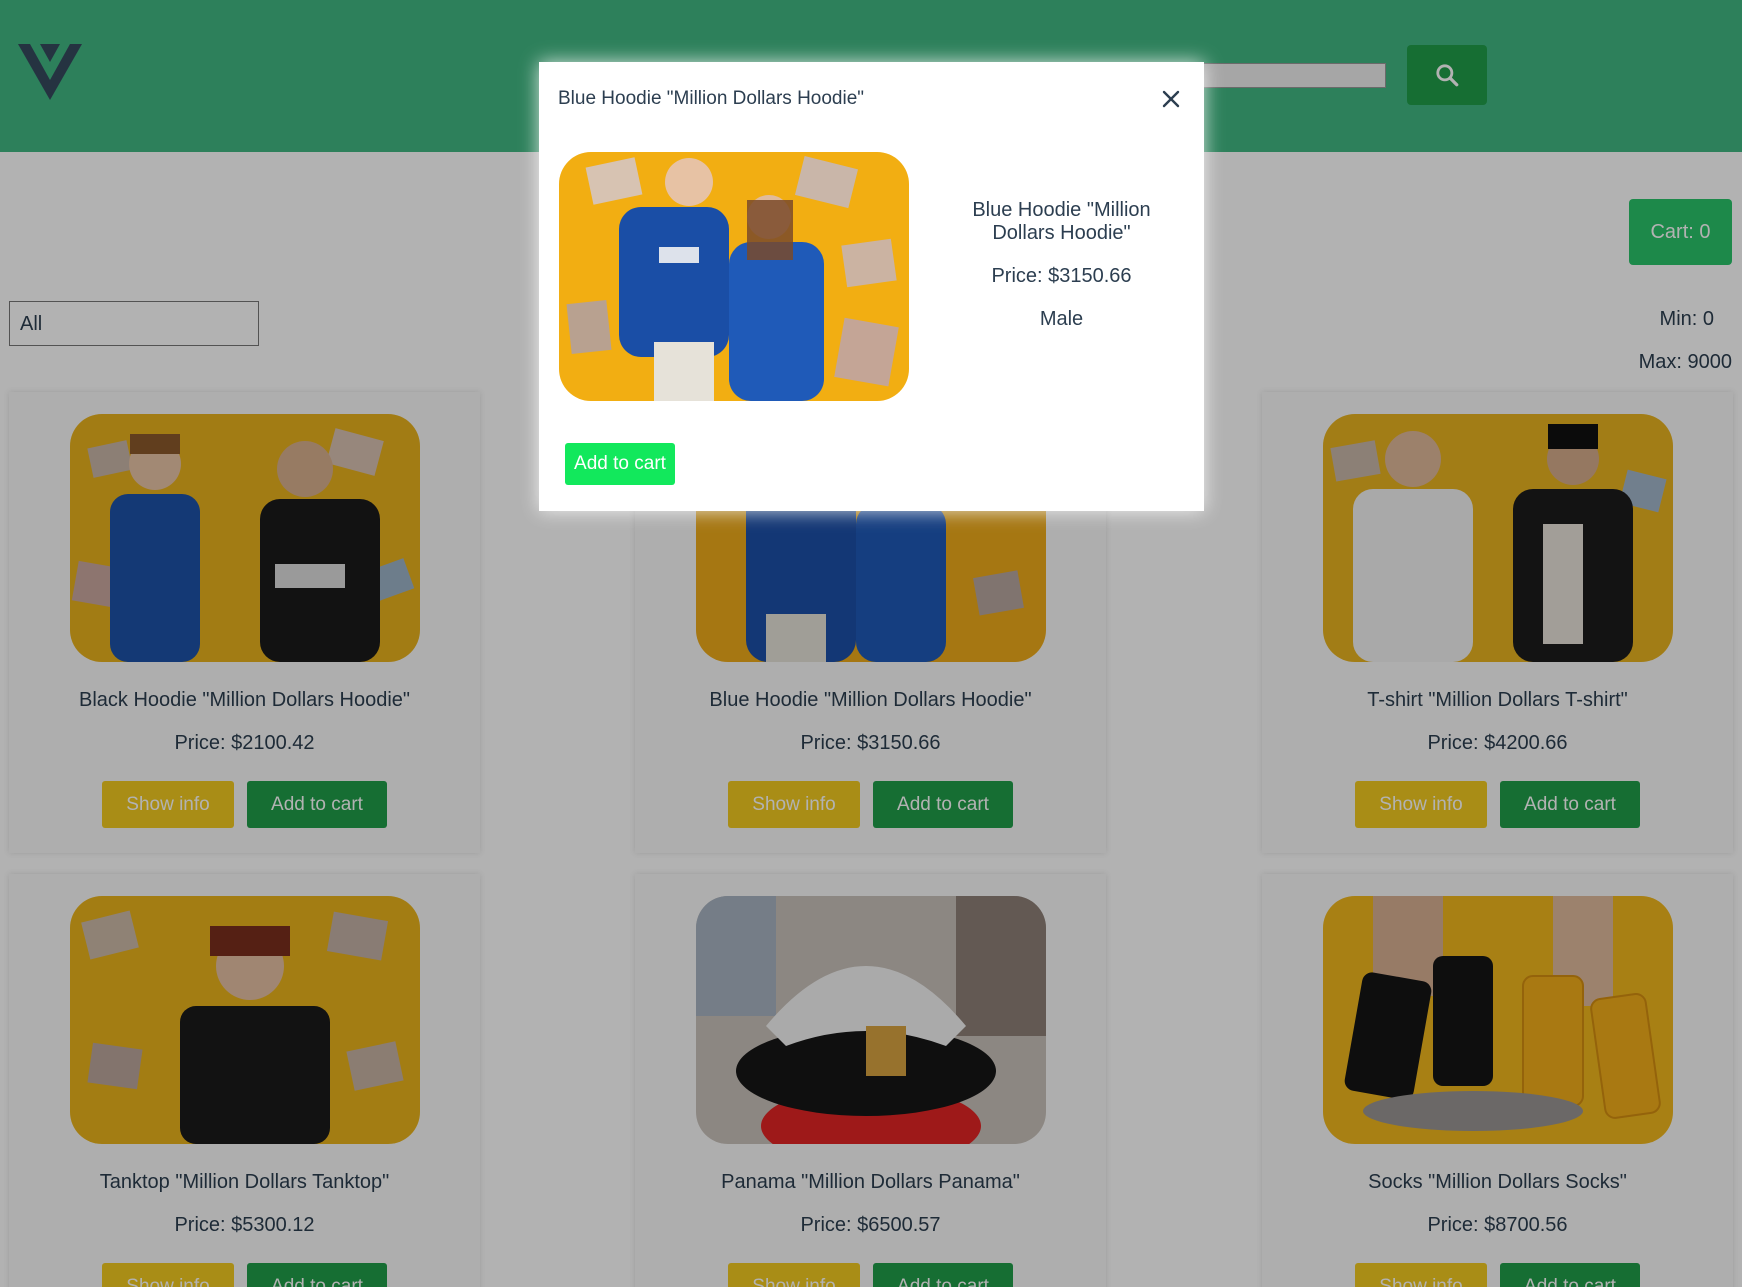 This screenshot has height=1287, width=1742. Describe the element at coordinates (711, 98) in the screenshot. I see `modal-title: Blue Hoodie "Million Dollars Hoodie"` at that location.